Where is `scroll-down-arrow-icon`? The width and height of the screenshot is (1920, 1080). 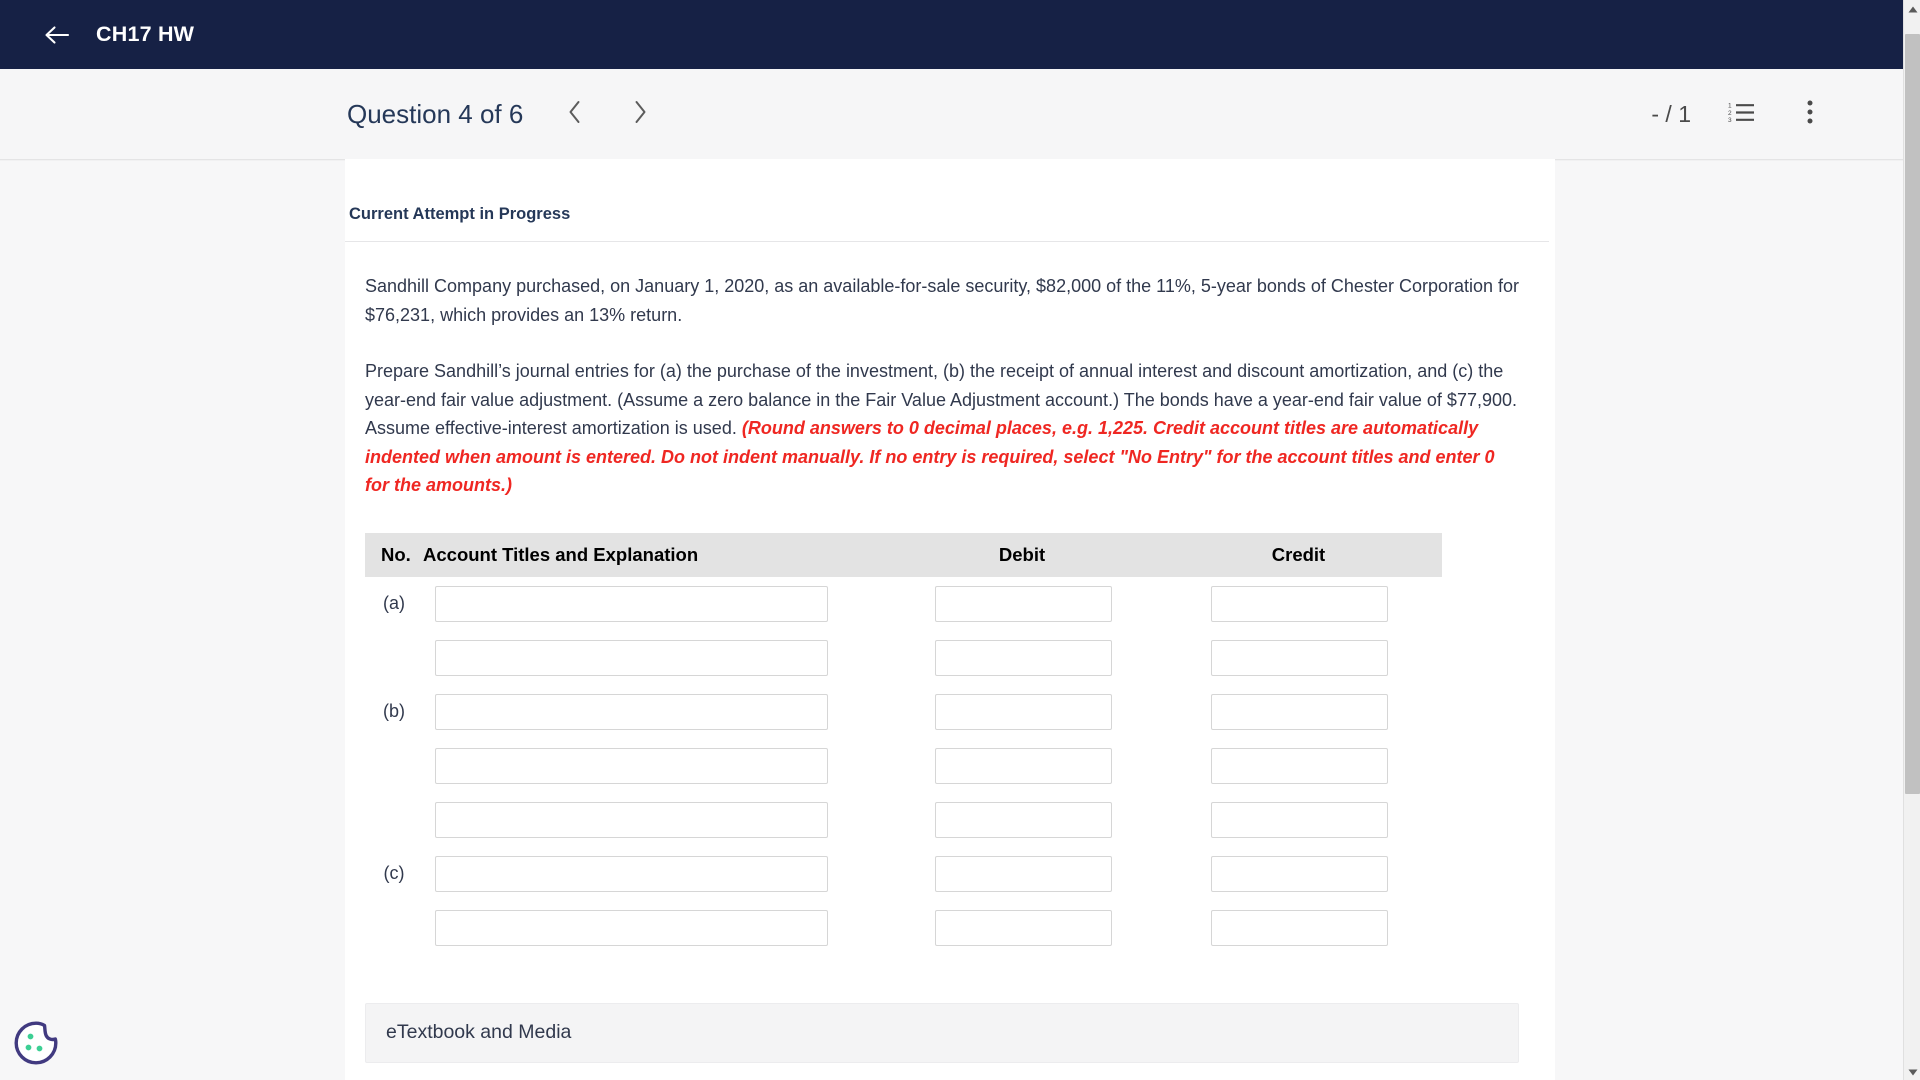 scroll-down-arrow-icon is located at coordinates (1913, 1071).